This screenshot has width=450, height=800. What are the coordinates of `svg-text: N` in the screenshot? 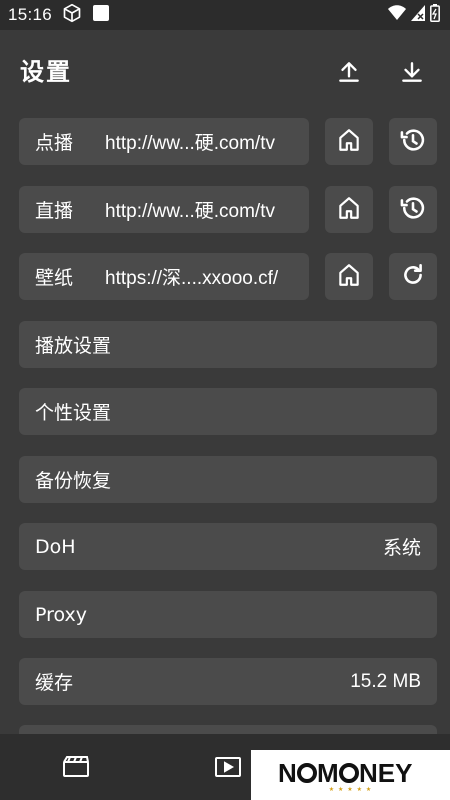 It's located at (287, 773).